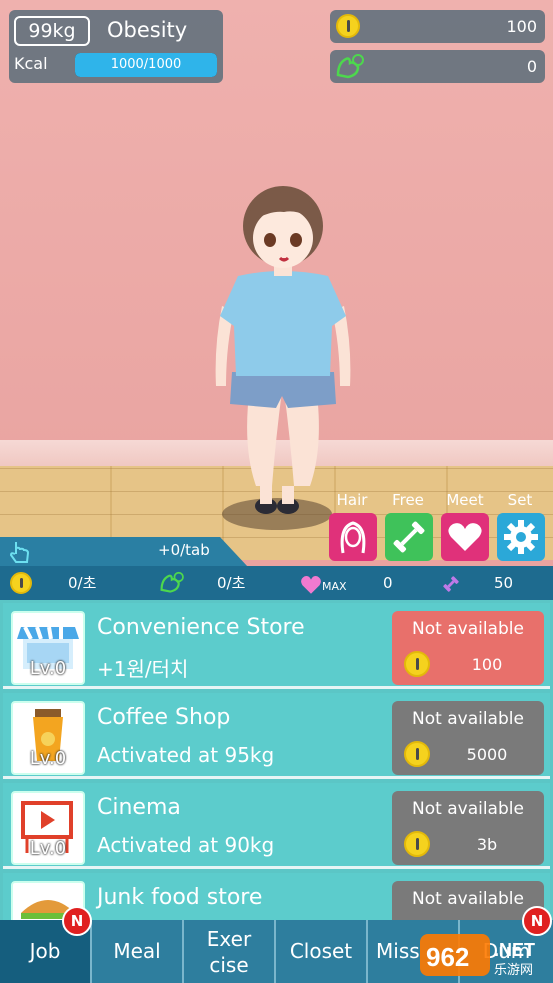 Image resolution: width=553 pixels, height=983 pixels. I want to click on job-desc: +1원/터치, so click(143, 669).